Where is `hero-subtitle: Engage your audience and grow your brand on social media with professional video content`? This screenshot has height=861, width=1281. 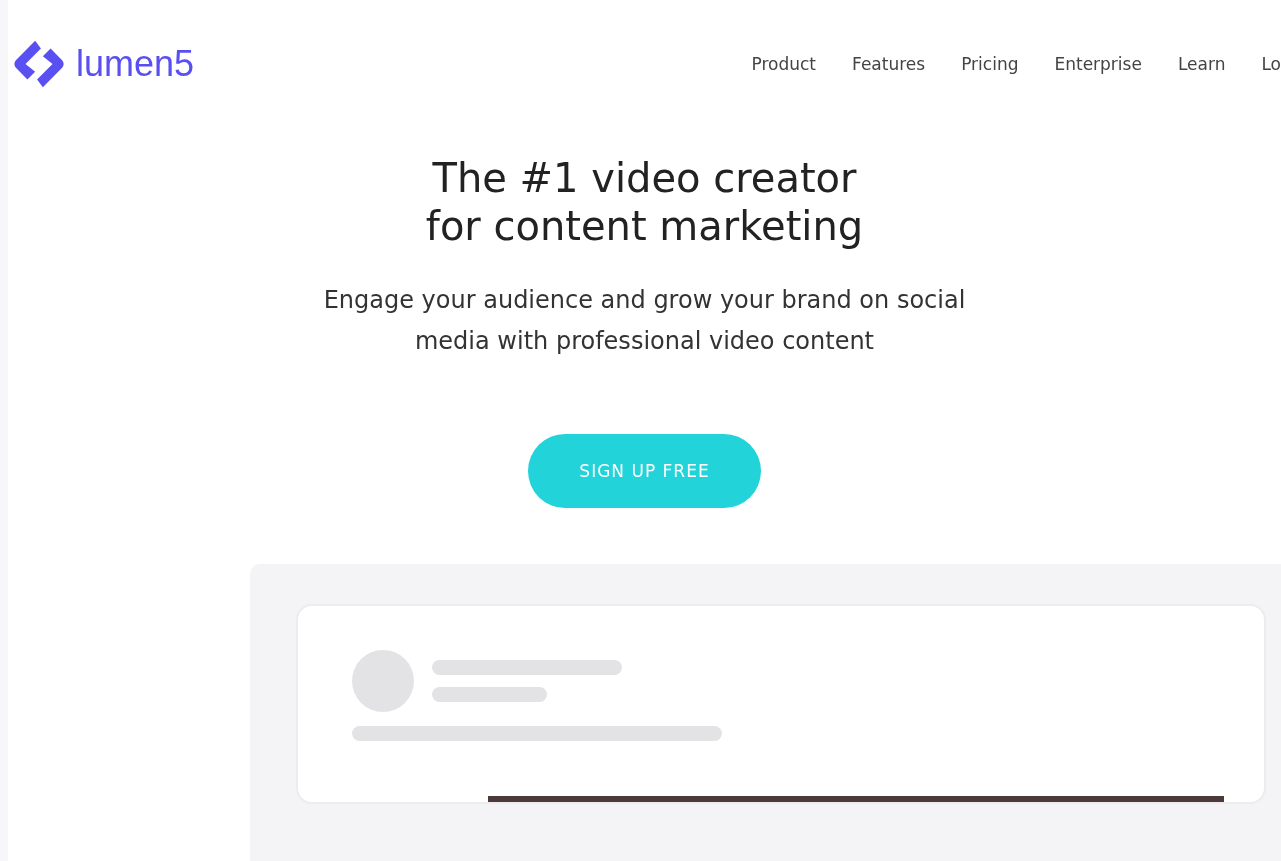
hero-subtitle: Engage your audience and grow your brand on social media with professional video content is located at coordinates (644, 321).